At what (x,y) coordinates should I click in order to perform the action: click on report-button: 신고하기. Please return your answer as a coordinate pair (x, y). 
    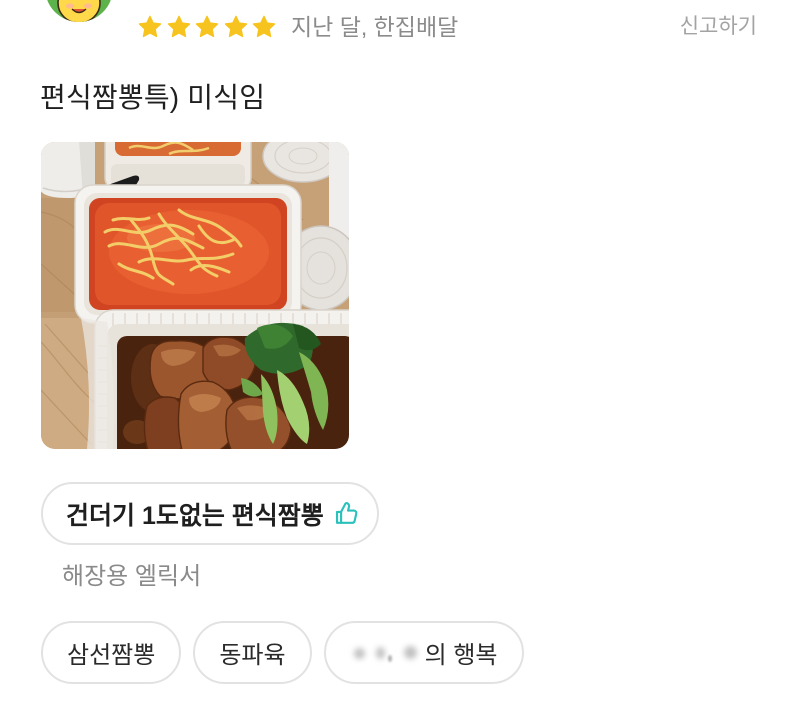
    Looking at the image, I should click on (718, 27).